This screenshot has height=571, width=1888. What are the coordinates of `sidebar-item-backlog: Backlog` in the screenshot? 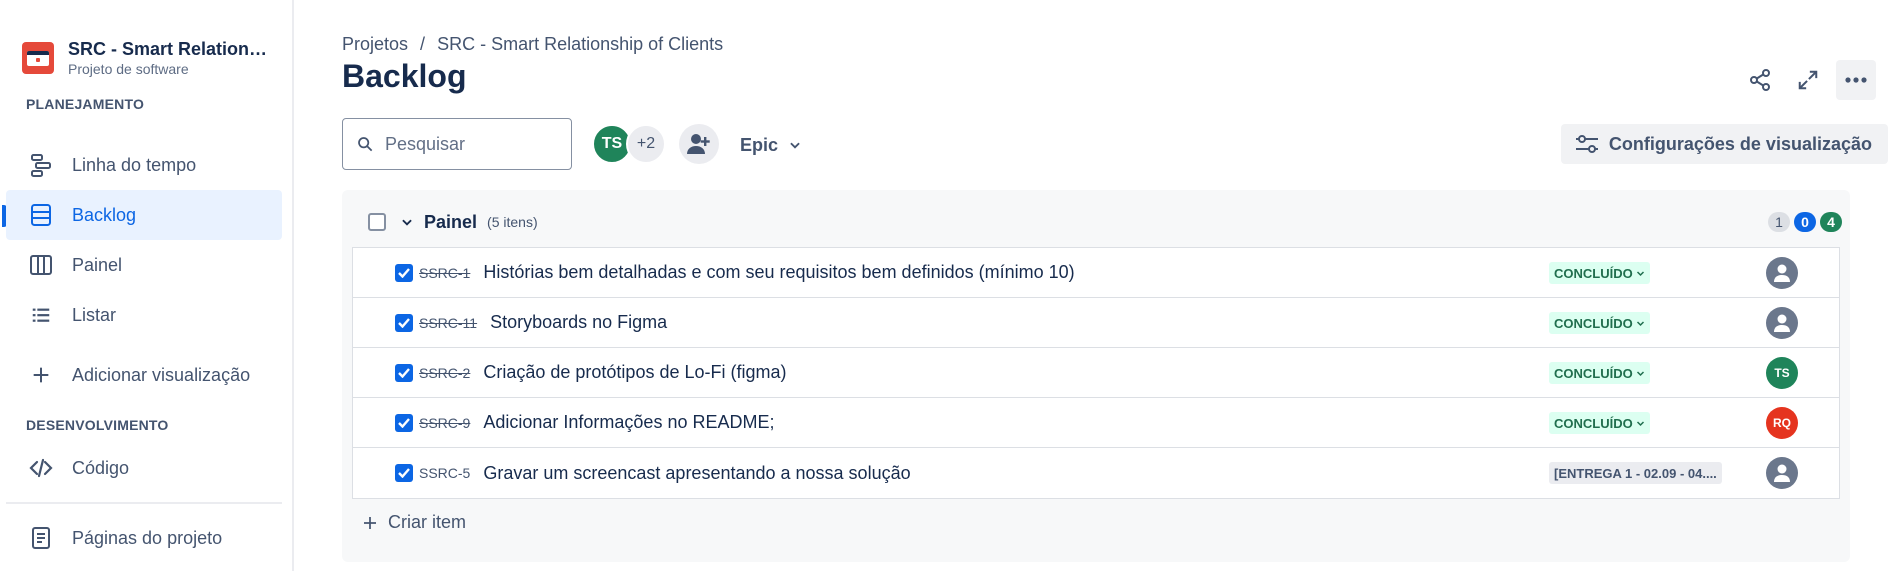 It's located at (144, 215).